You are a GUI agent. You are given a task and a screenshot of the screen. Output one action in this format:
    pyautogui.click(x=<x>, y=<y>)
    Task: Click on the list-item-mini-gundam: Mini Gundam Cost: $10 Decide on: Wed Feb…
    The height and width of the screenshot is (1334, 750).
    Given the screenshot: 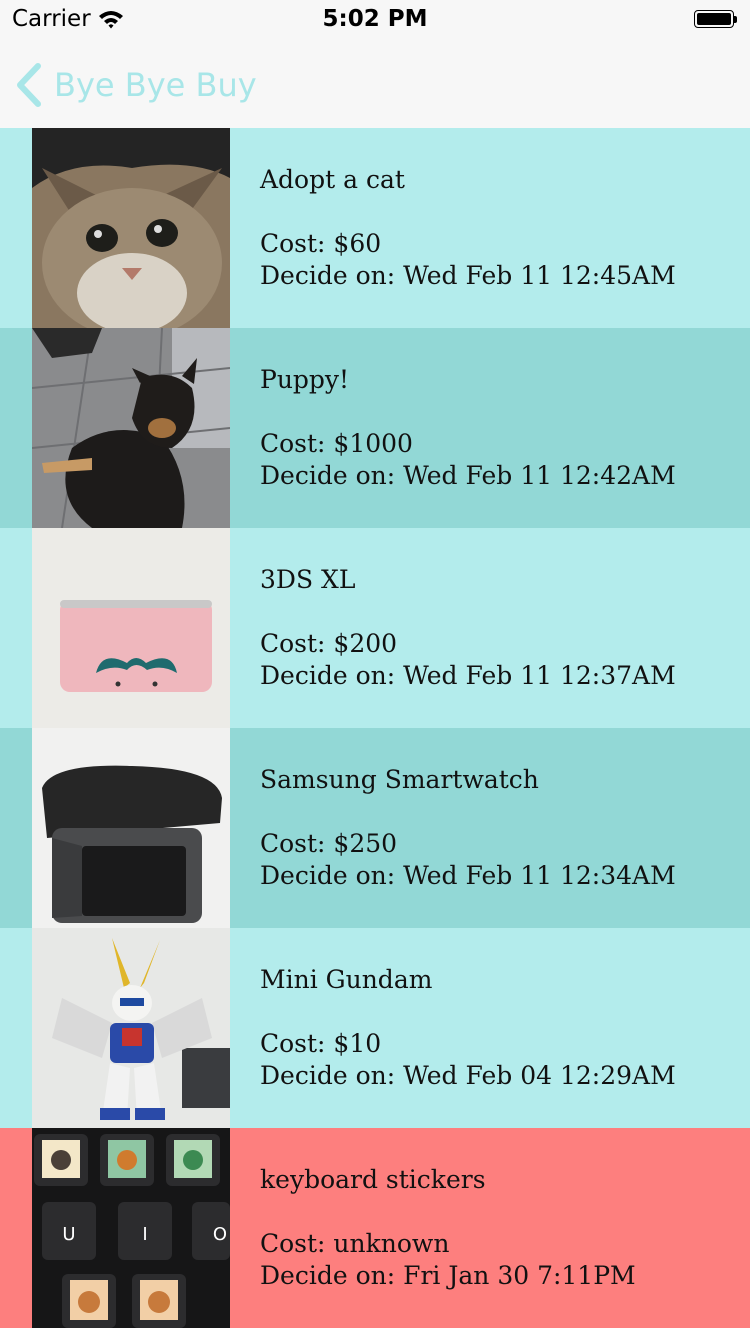 What is the action you would take?
    pyautogui.click(x=375, y=1028)
    